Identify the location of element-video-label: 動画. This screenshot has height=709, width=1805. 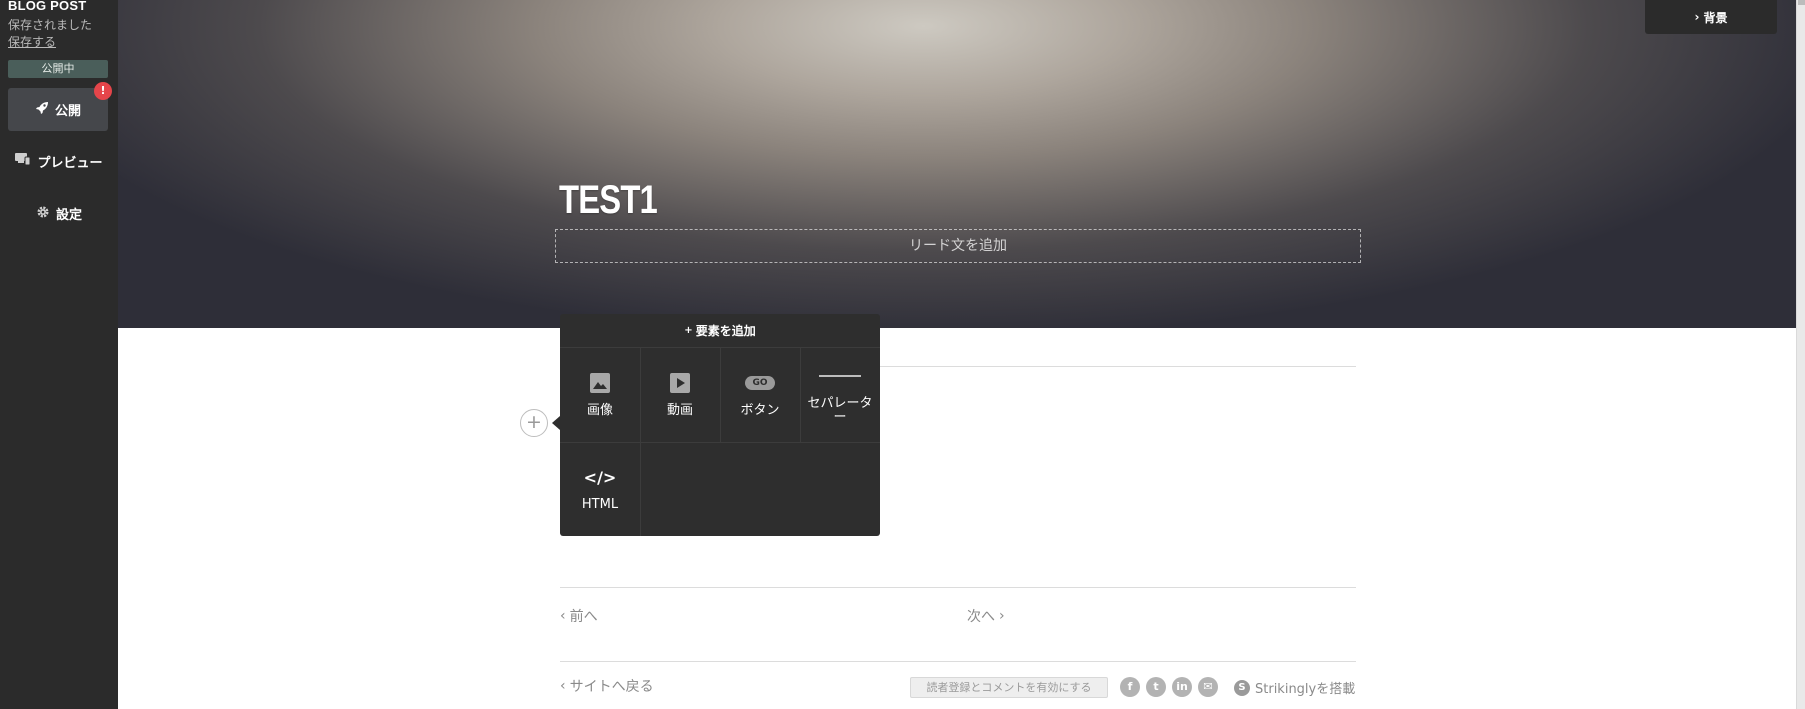
(679, 410).